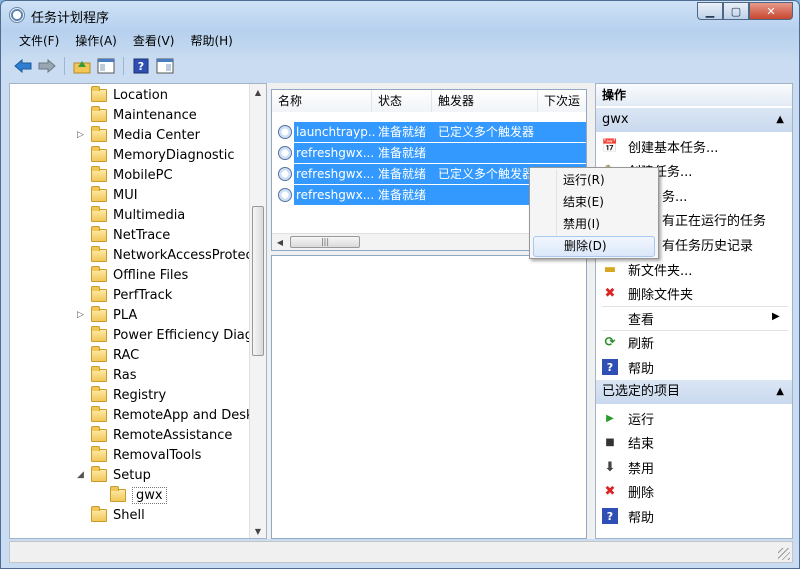  I want to click on tree-item: ▷ PLA, so click(107, 315).